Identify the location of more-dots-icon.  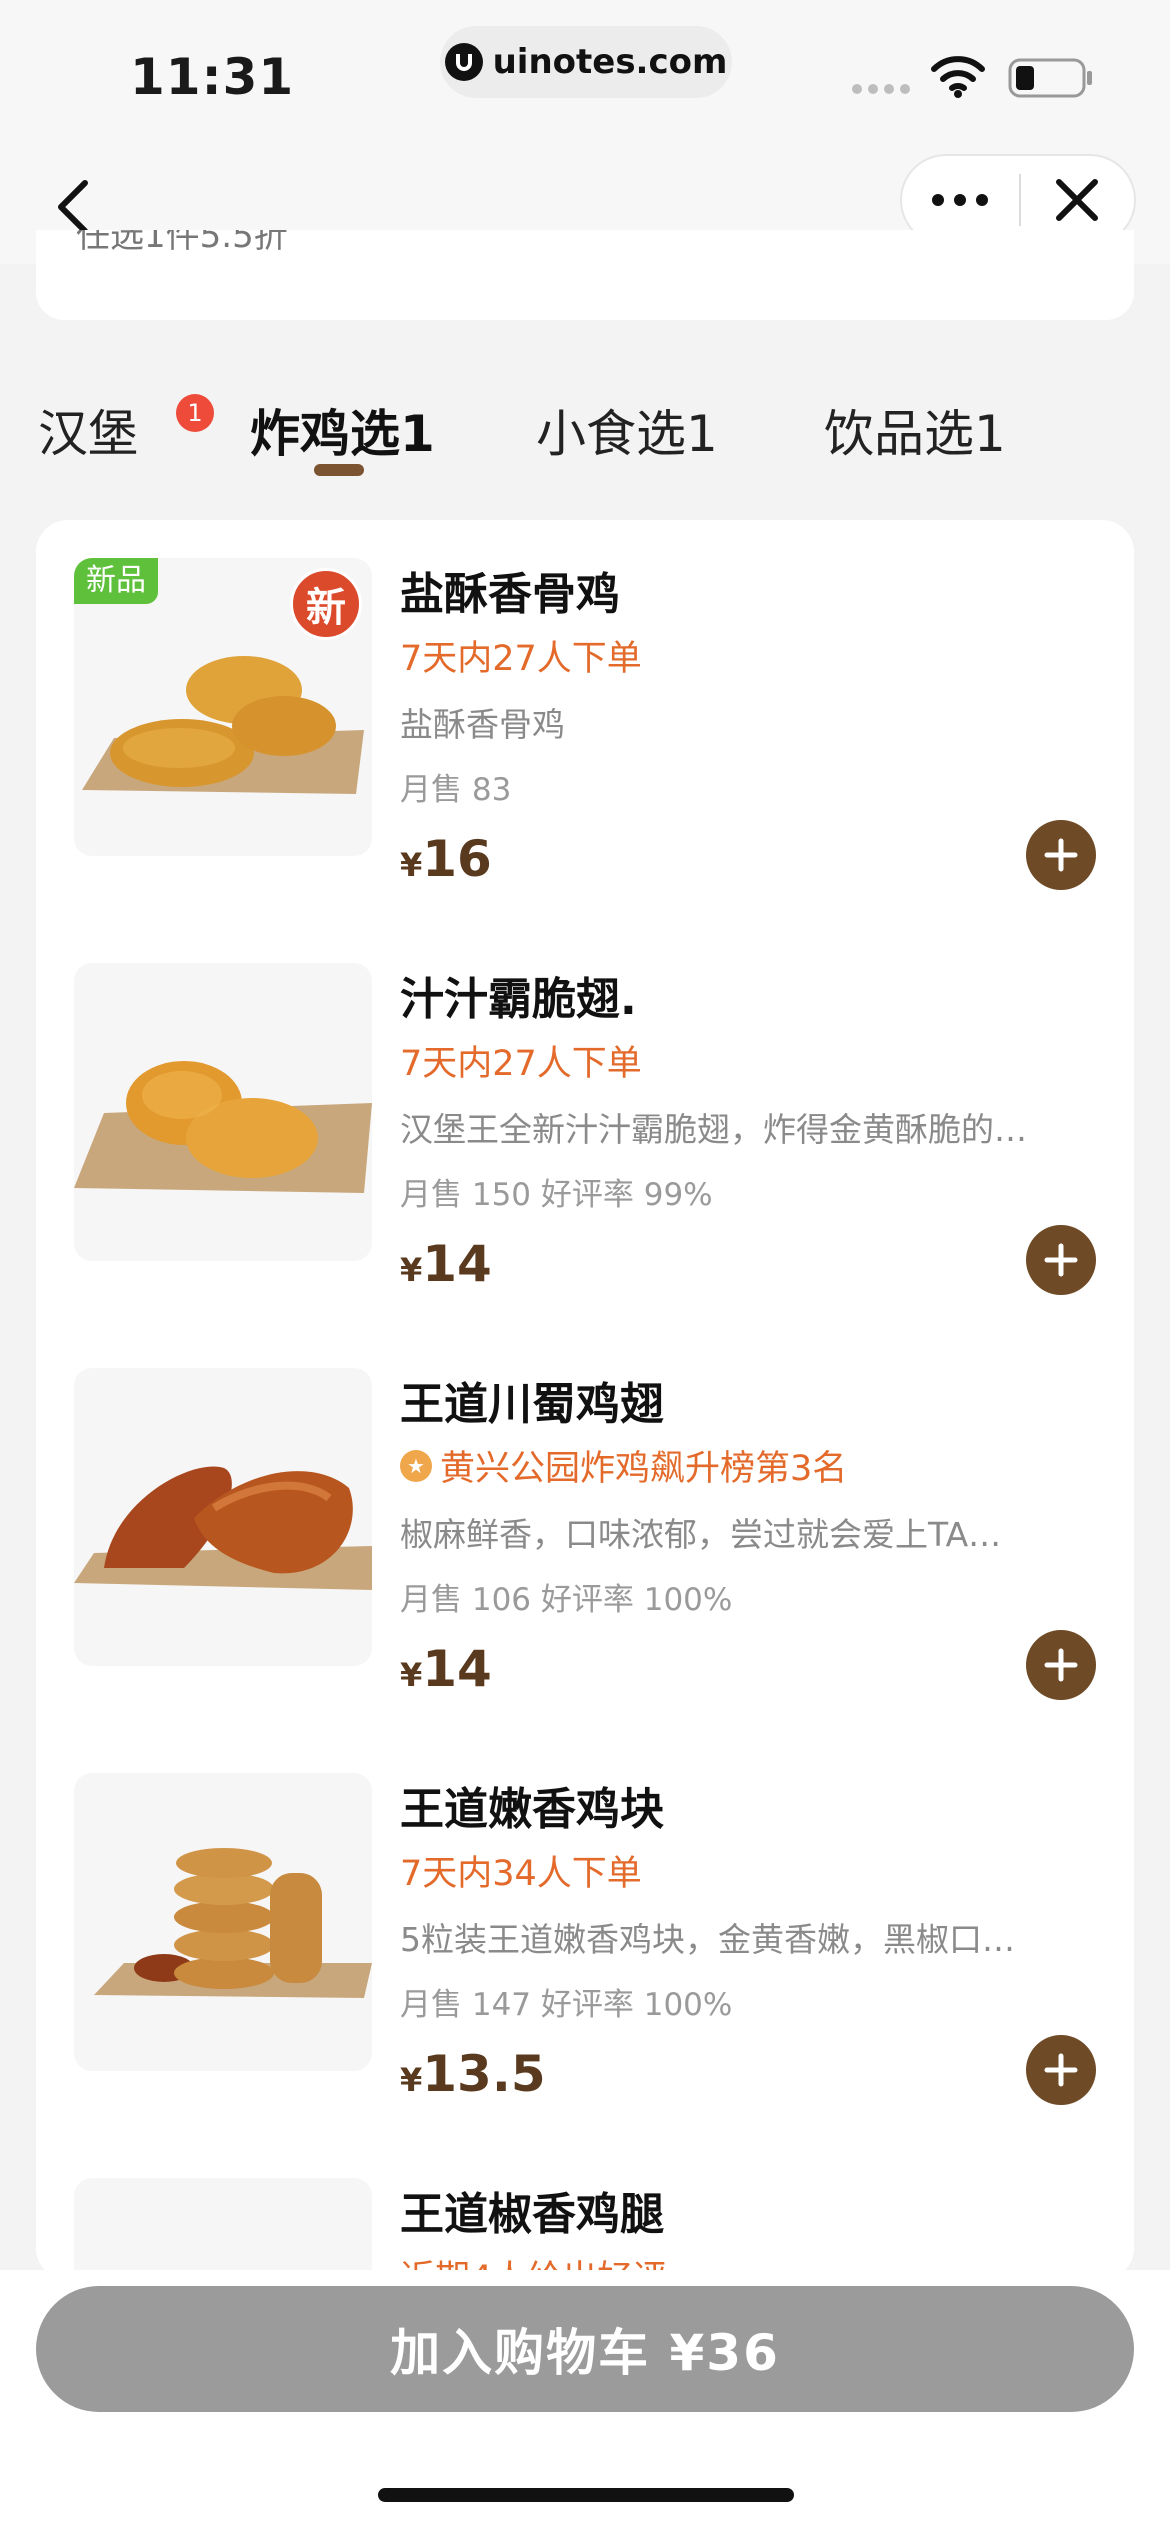
(960, 200).